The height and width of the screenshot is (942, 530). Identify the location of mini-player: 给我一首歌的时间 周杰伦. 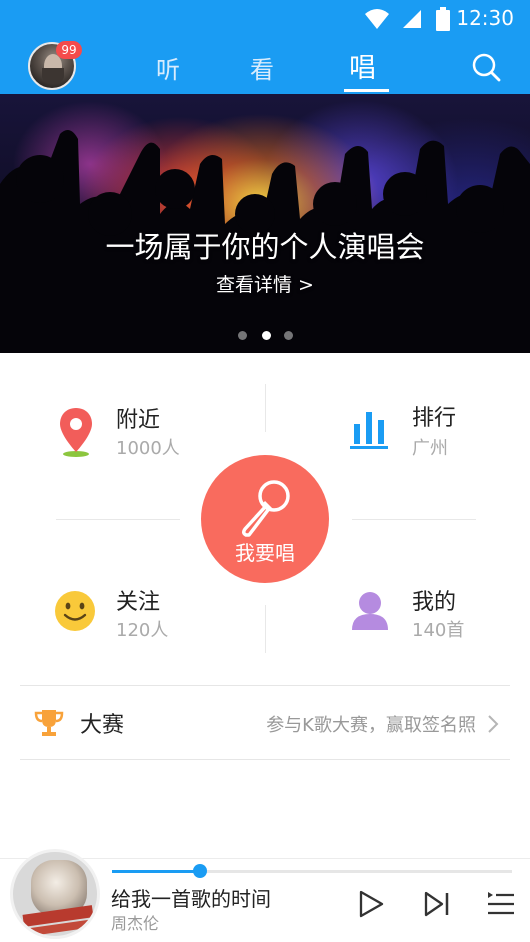
(265, 895).